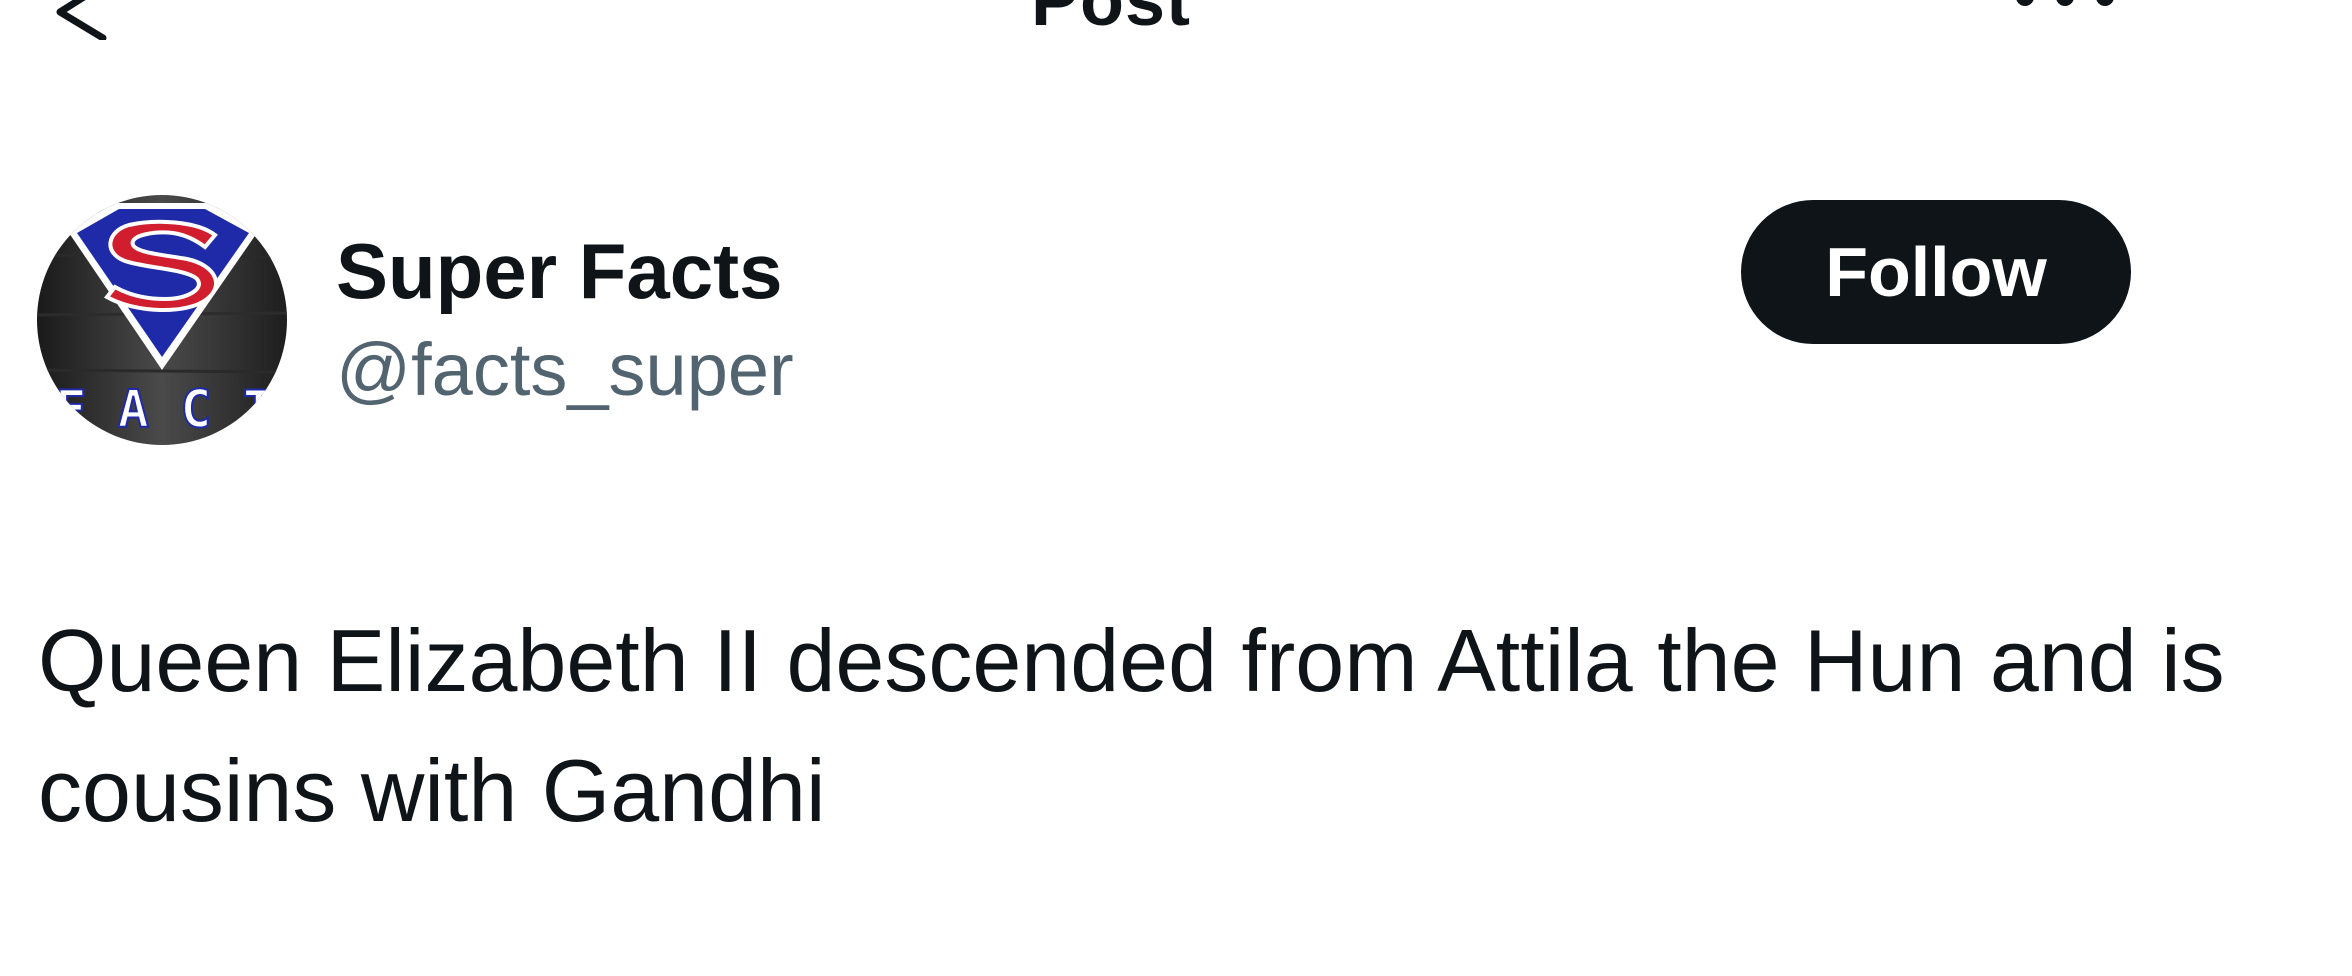  What do you see at coordinates (2065, 7) in the screenshot?
I see `more-options-icon` at bounding box center [2065, 7].